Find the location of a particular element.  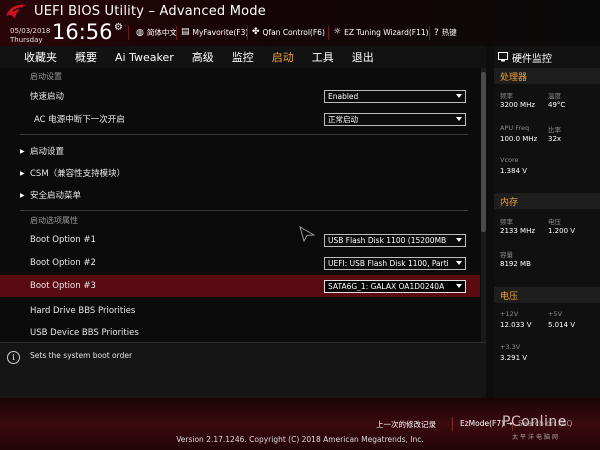

vcore-label: Vcore is located at coordinates (509, 160).